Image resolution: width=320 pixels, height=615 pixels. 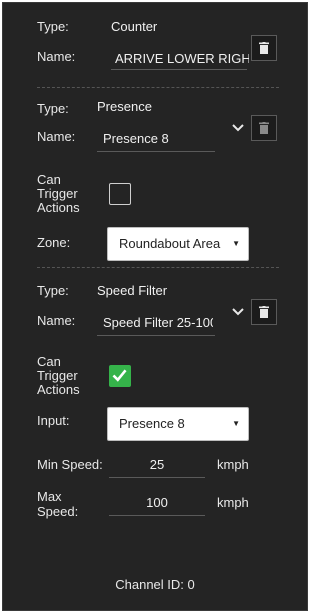 What do you see at coordinates (155, 584) in the screenshot?
I see `channel-id-label: Channel ID: 0` at bounding box center [155, 584].